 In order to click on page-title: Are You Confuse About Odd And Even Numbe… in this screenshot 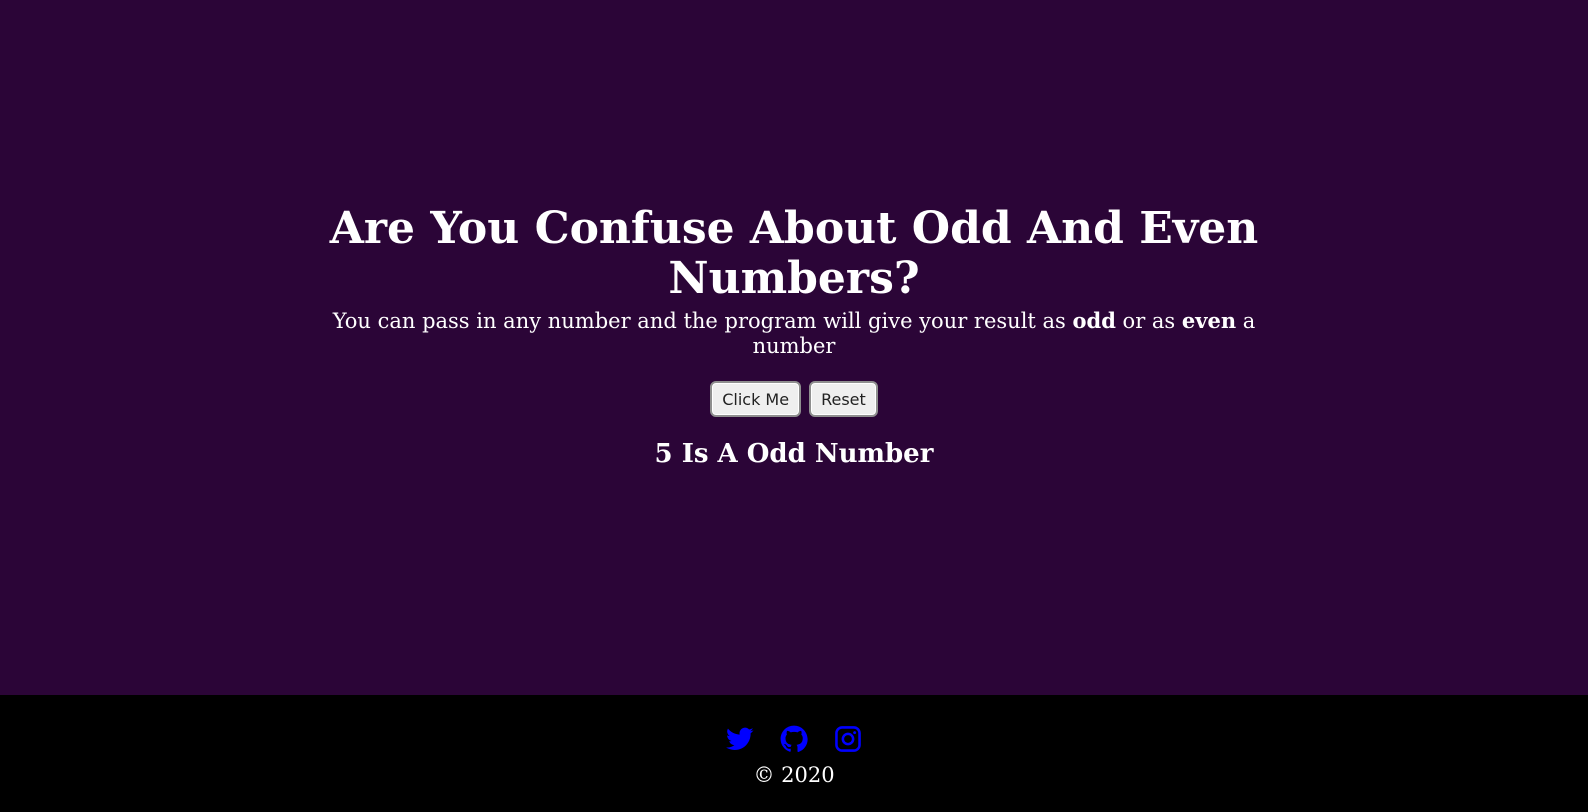, I will do `click(794, 253)`.